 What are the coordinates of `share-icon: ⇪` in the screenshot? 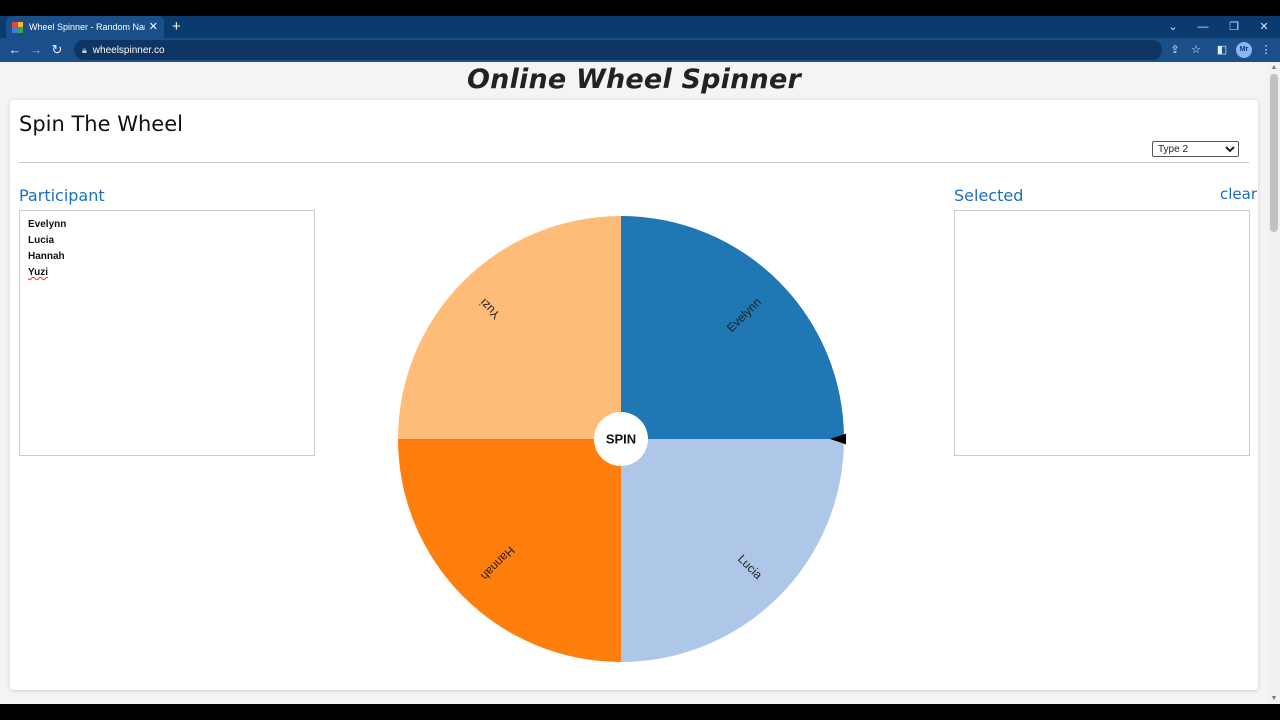 It's located at (1175, 50).